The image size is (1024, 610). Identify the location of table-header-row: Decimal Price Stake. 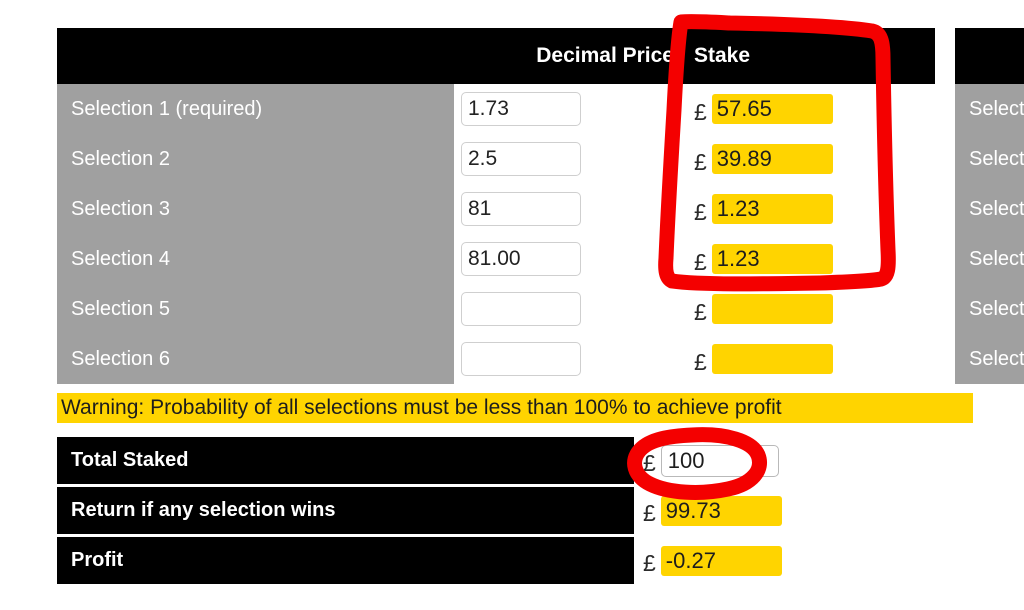
(496, 56).